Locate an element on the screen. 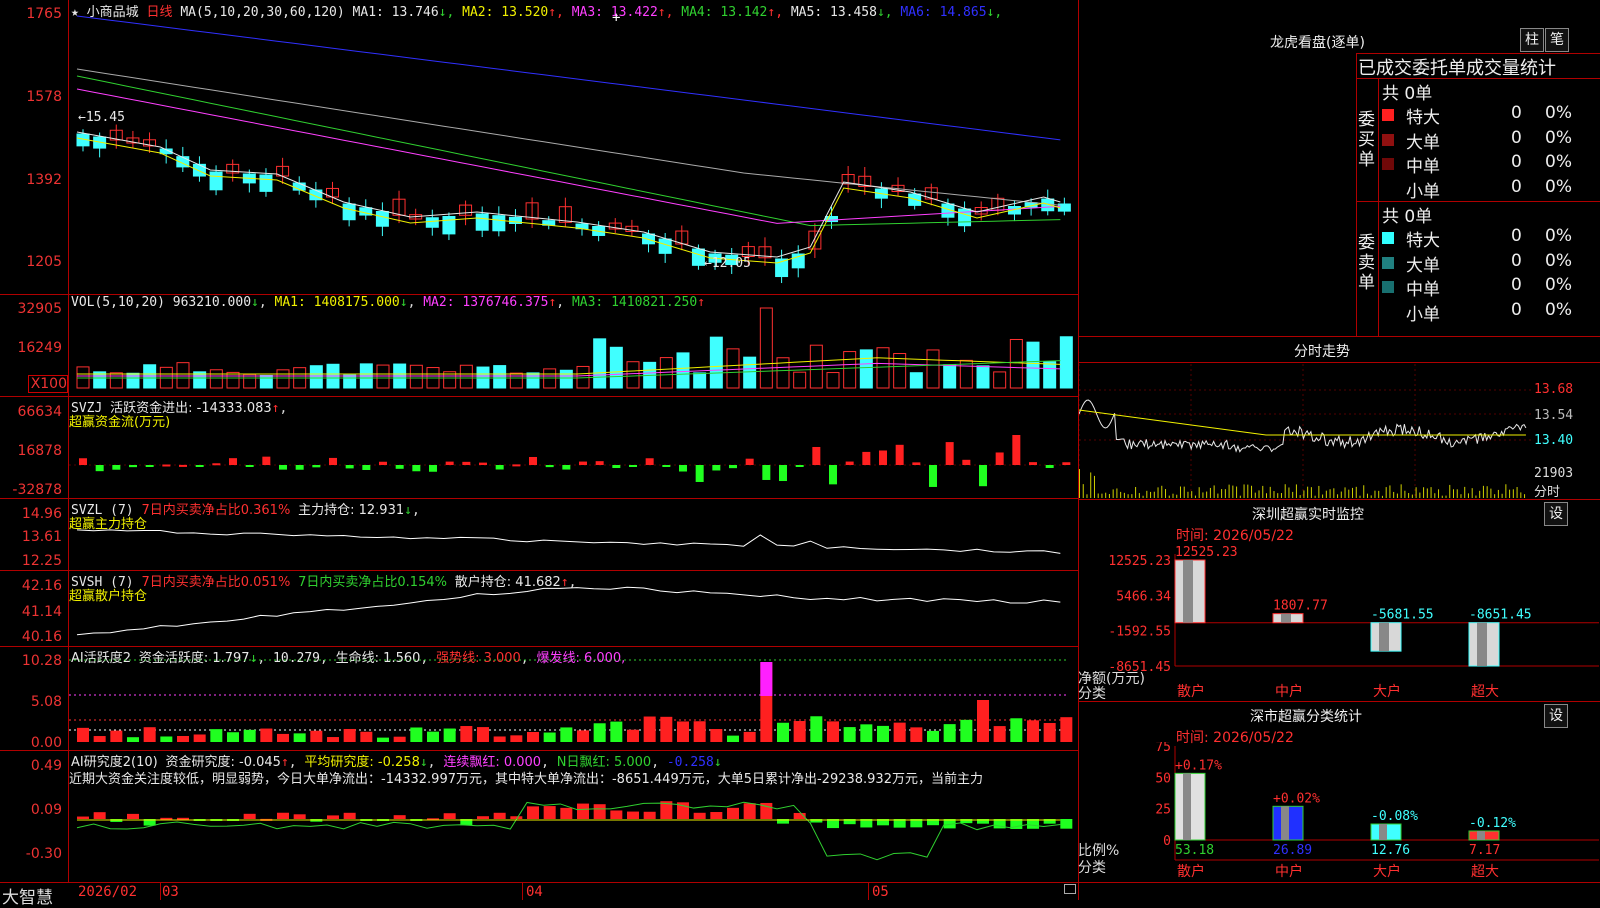 Image resolution: width=1600 pixels, height=908 pixels. x-label-2: 04 is located at coordinates (534, 892).